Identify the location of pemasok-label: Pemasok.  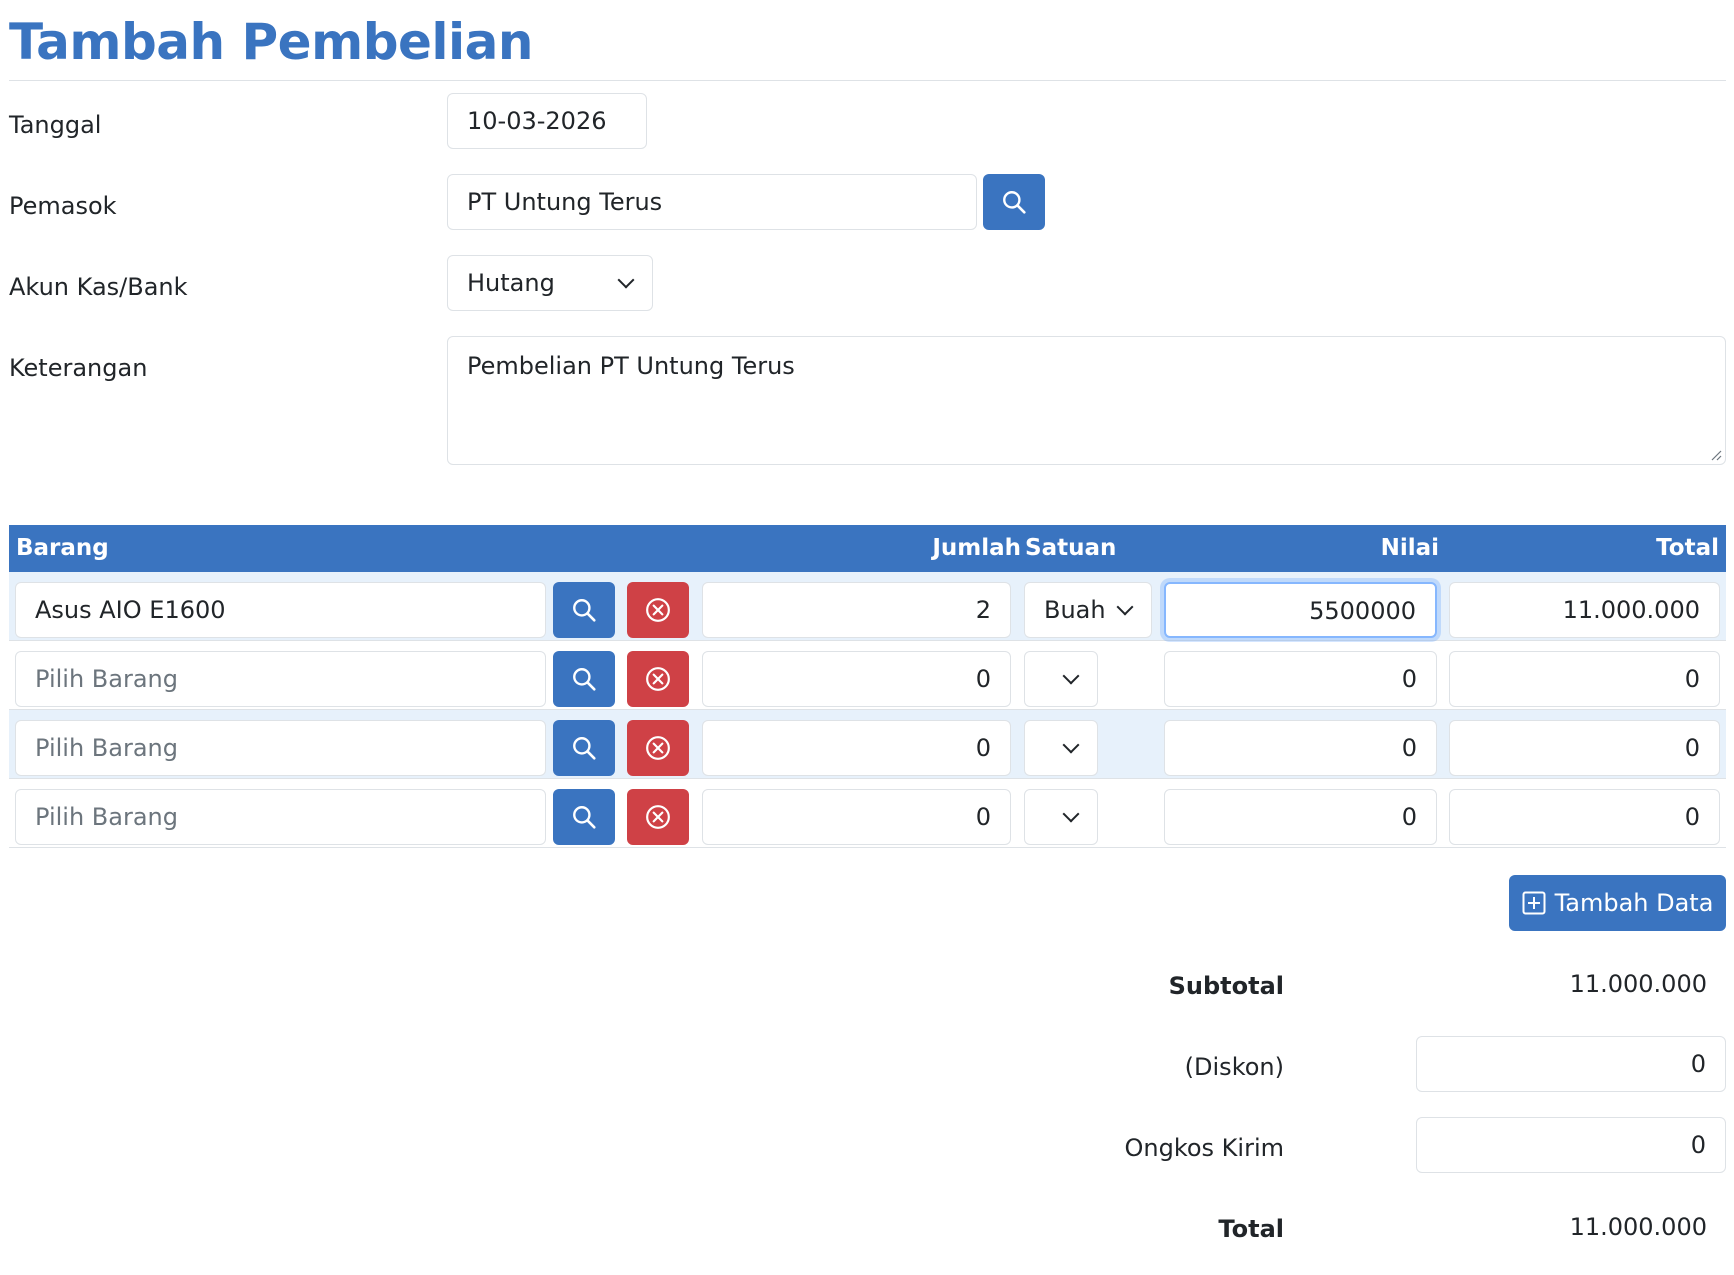
(63, 206).